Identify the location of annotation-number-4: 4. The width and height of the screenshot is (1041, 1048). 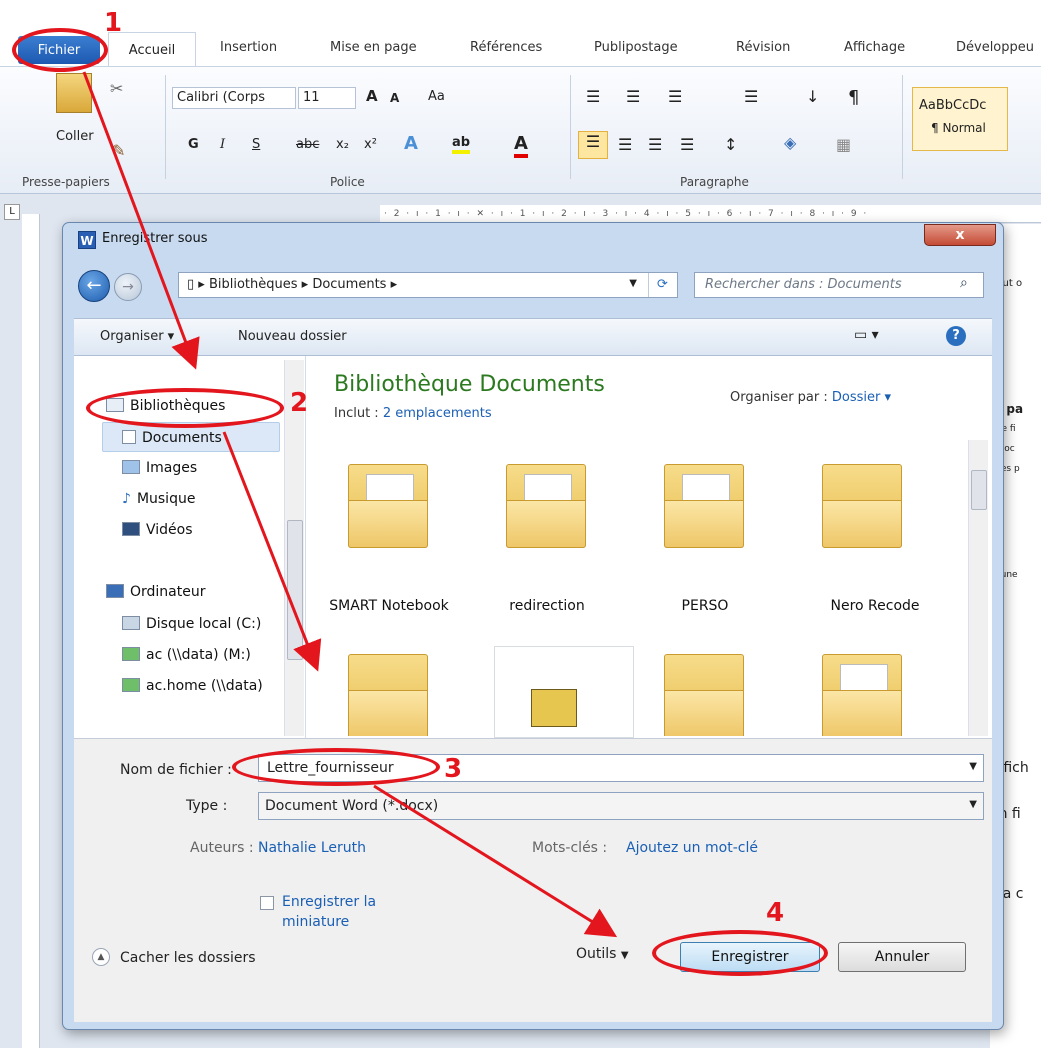
(775, 913).